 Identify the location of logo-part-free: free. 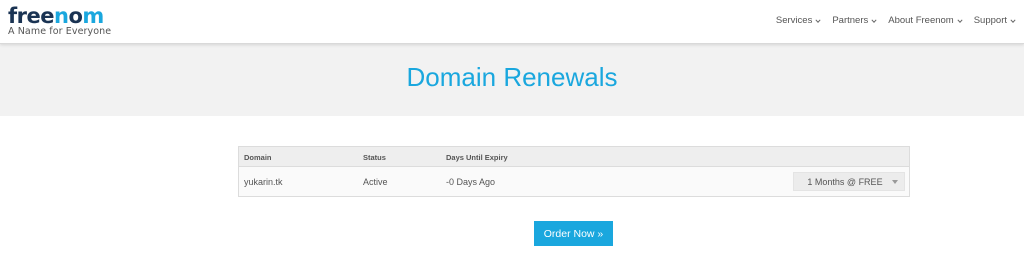
(31, 16).